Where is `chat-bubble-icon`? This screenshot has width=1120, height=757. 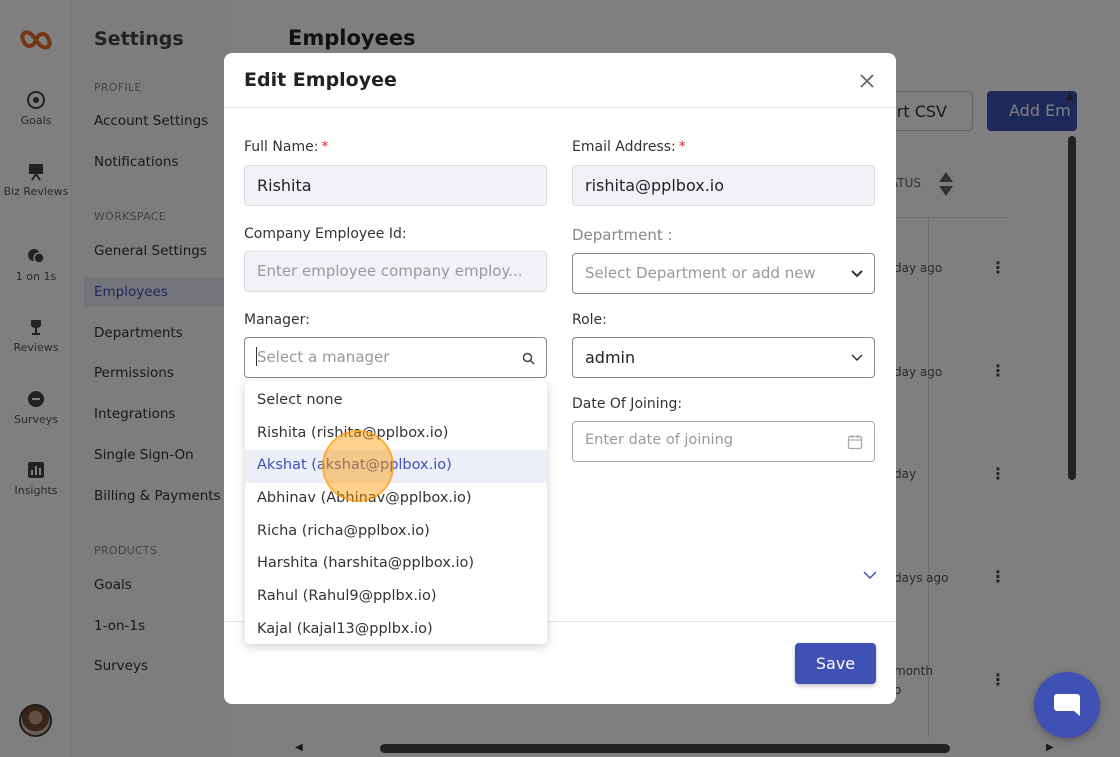
chat-bubble-icon is located at coordinates (1067, 705).